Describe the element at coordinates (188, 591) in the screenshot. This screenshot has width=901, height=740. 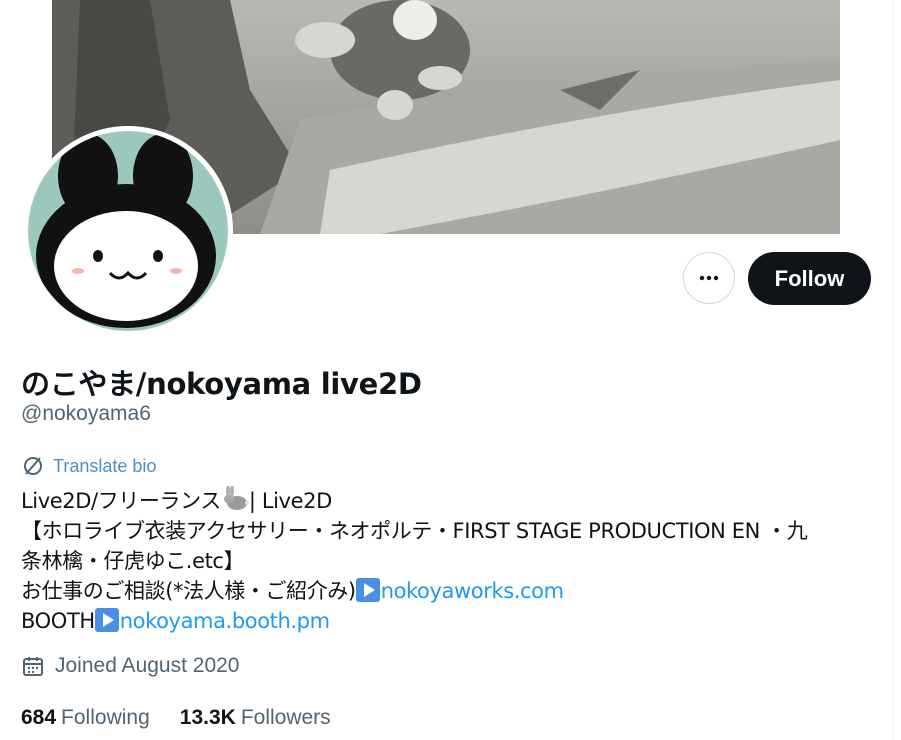
I see `bio-line4-prefix: お仕事のご相談(*法人様・ご紹介み)` at that location.